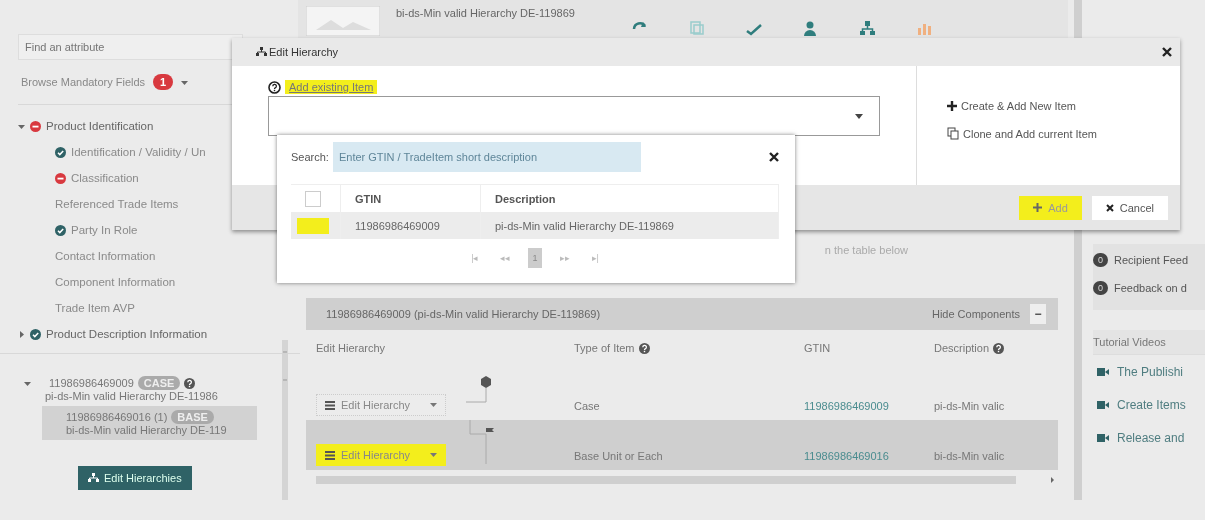 This screenshot has height=520, width=1205. Describe the element at coordinates (83, 82) in the screenshot. I see `mandatory-fields-link: Browse Mandatory Fields` at that location.